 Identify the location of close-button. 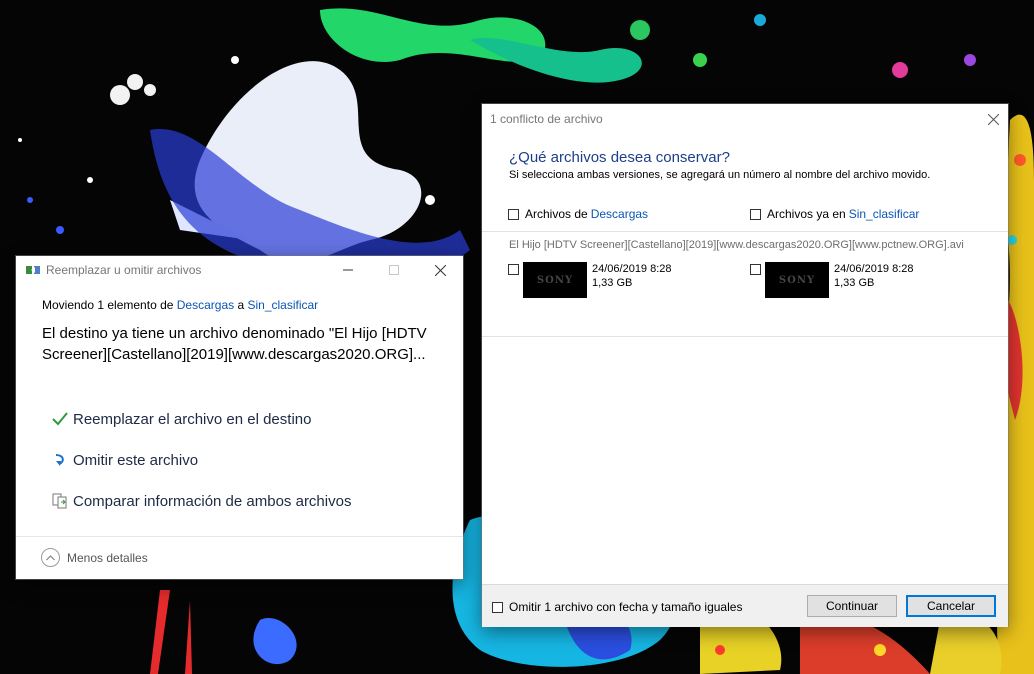
(440, 270).